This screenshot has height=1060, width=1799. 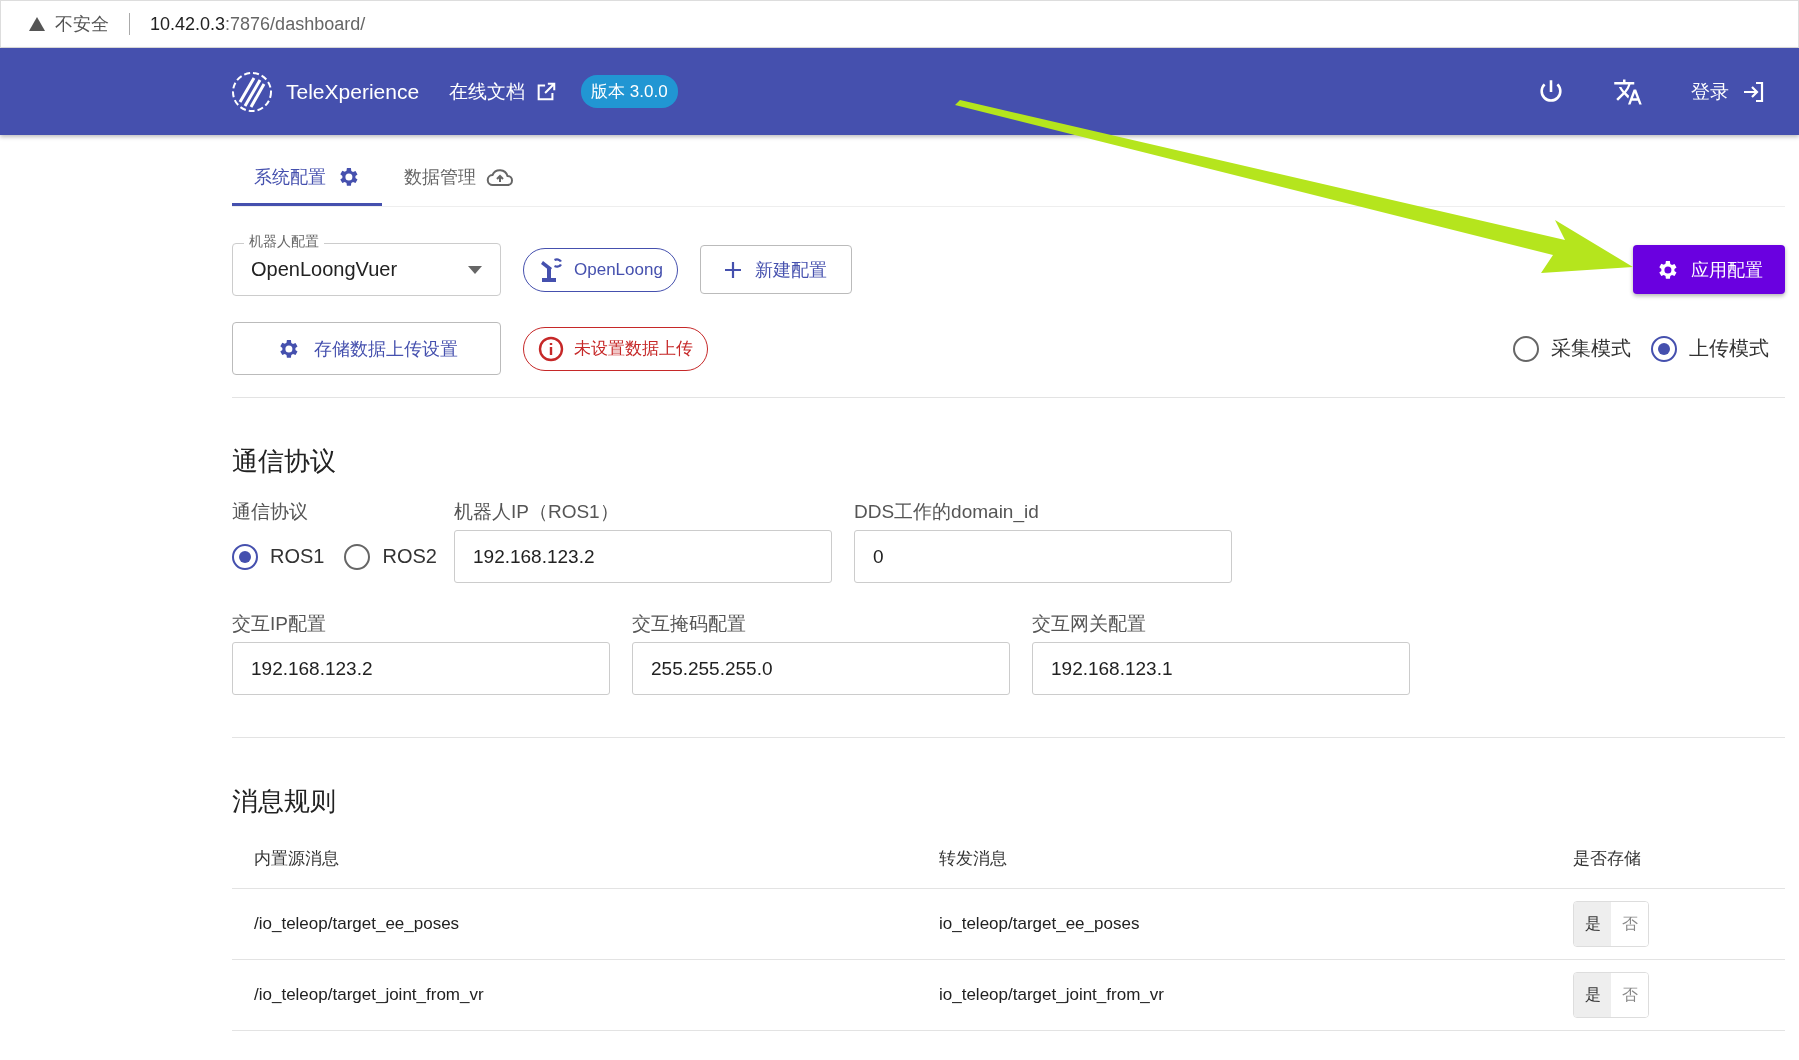 What do you see at coordinates (1040, 924) in the screenshot?
I see `table-cell-text: io_teleop/target_ee_poses` at bounding box center [1040, 924].